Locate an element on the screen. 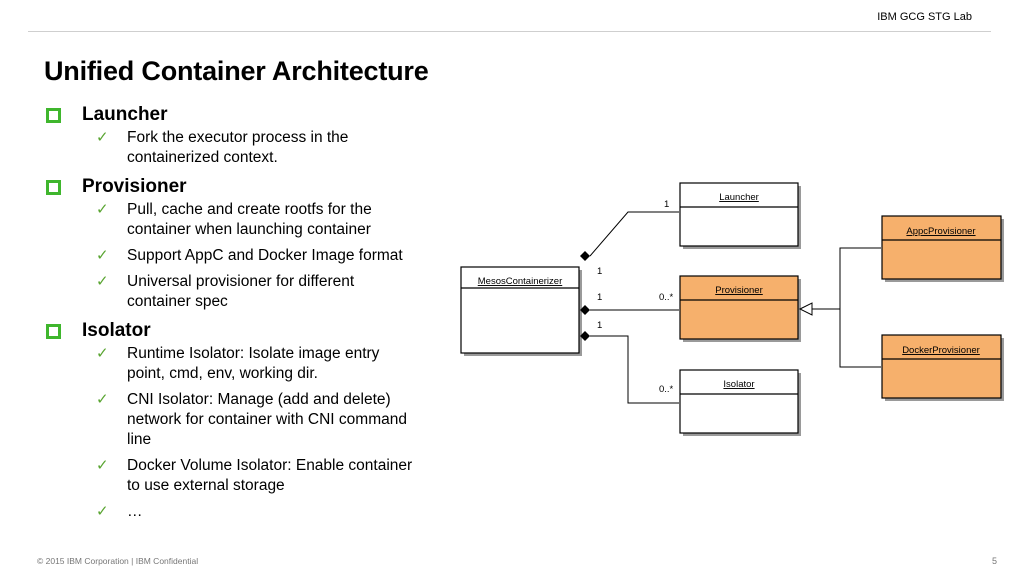  mesos-class-name: MesosContainerizer is located at coordinates (520, 281).